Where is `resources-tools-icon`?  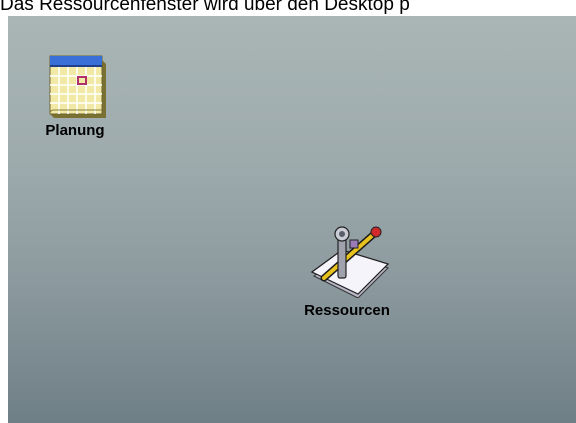 resources-tools-icon is located at coordinates (350, 262).